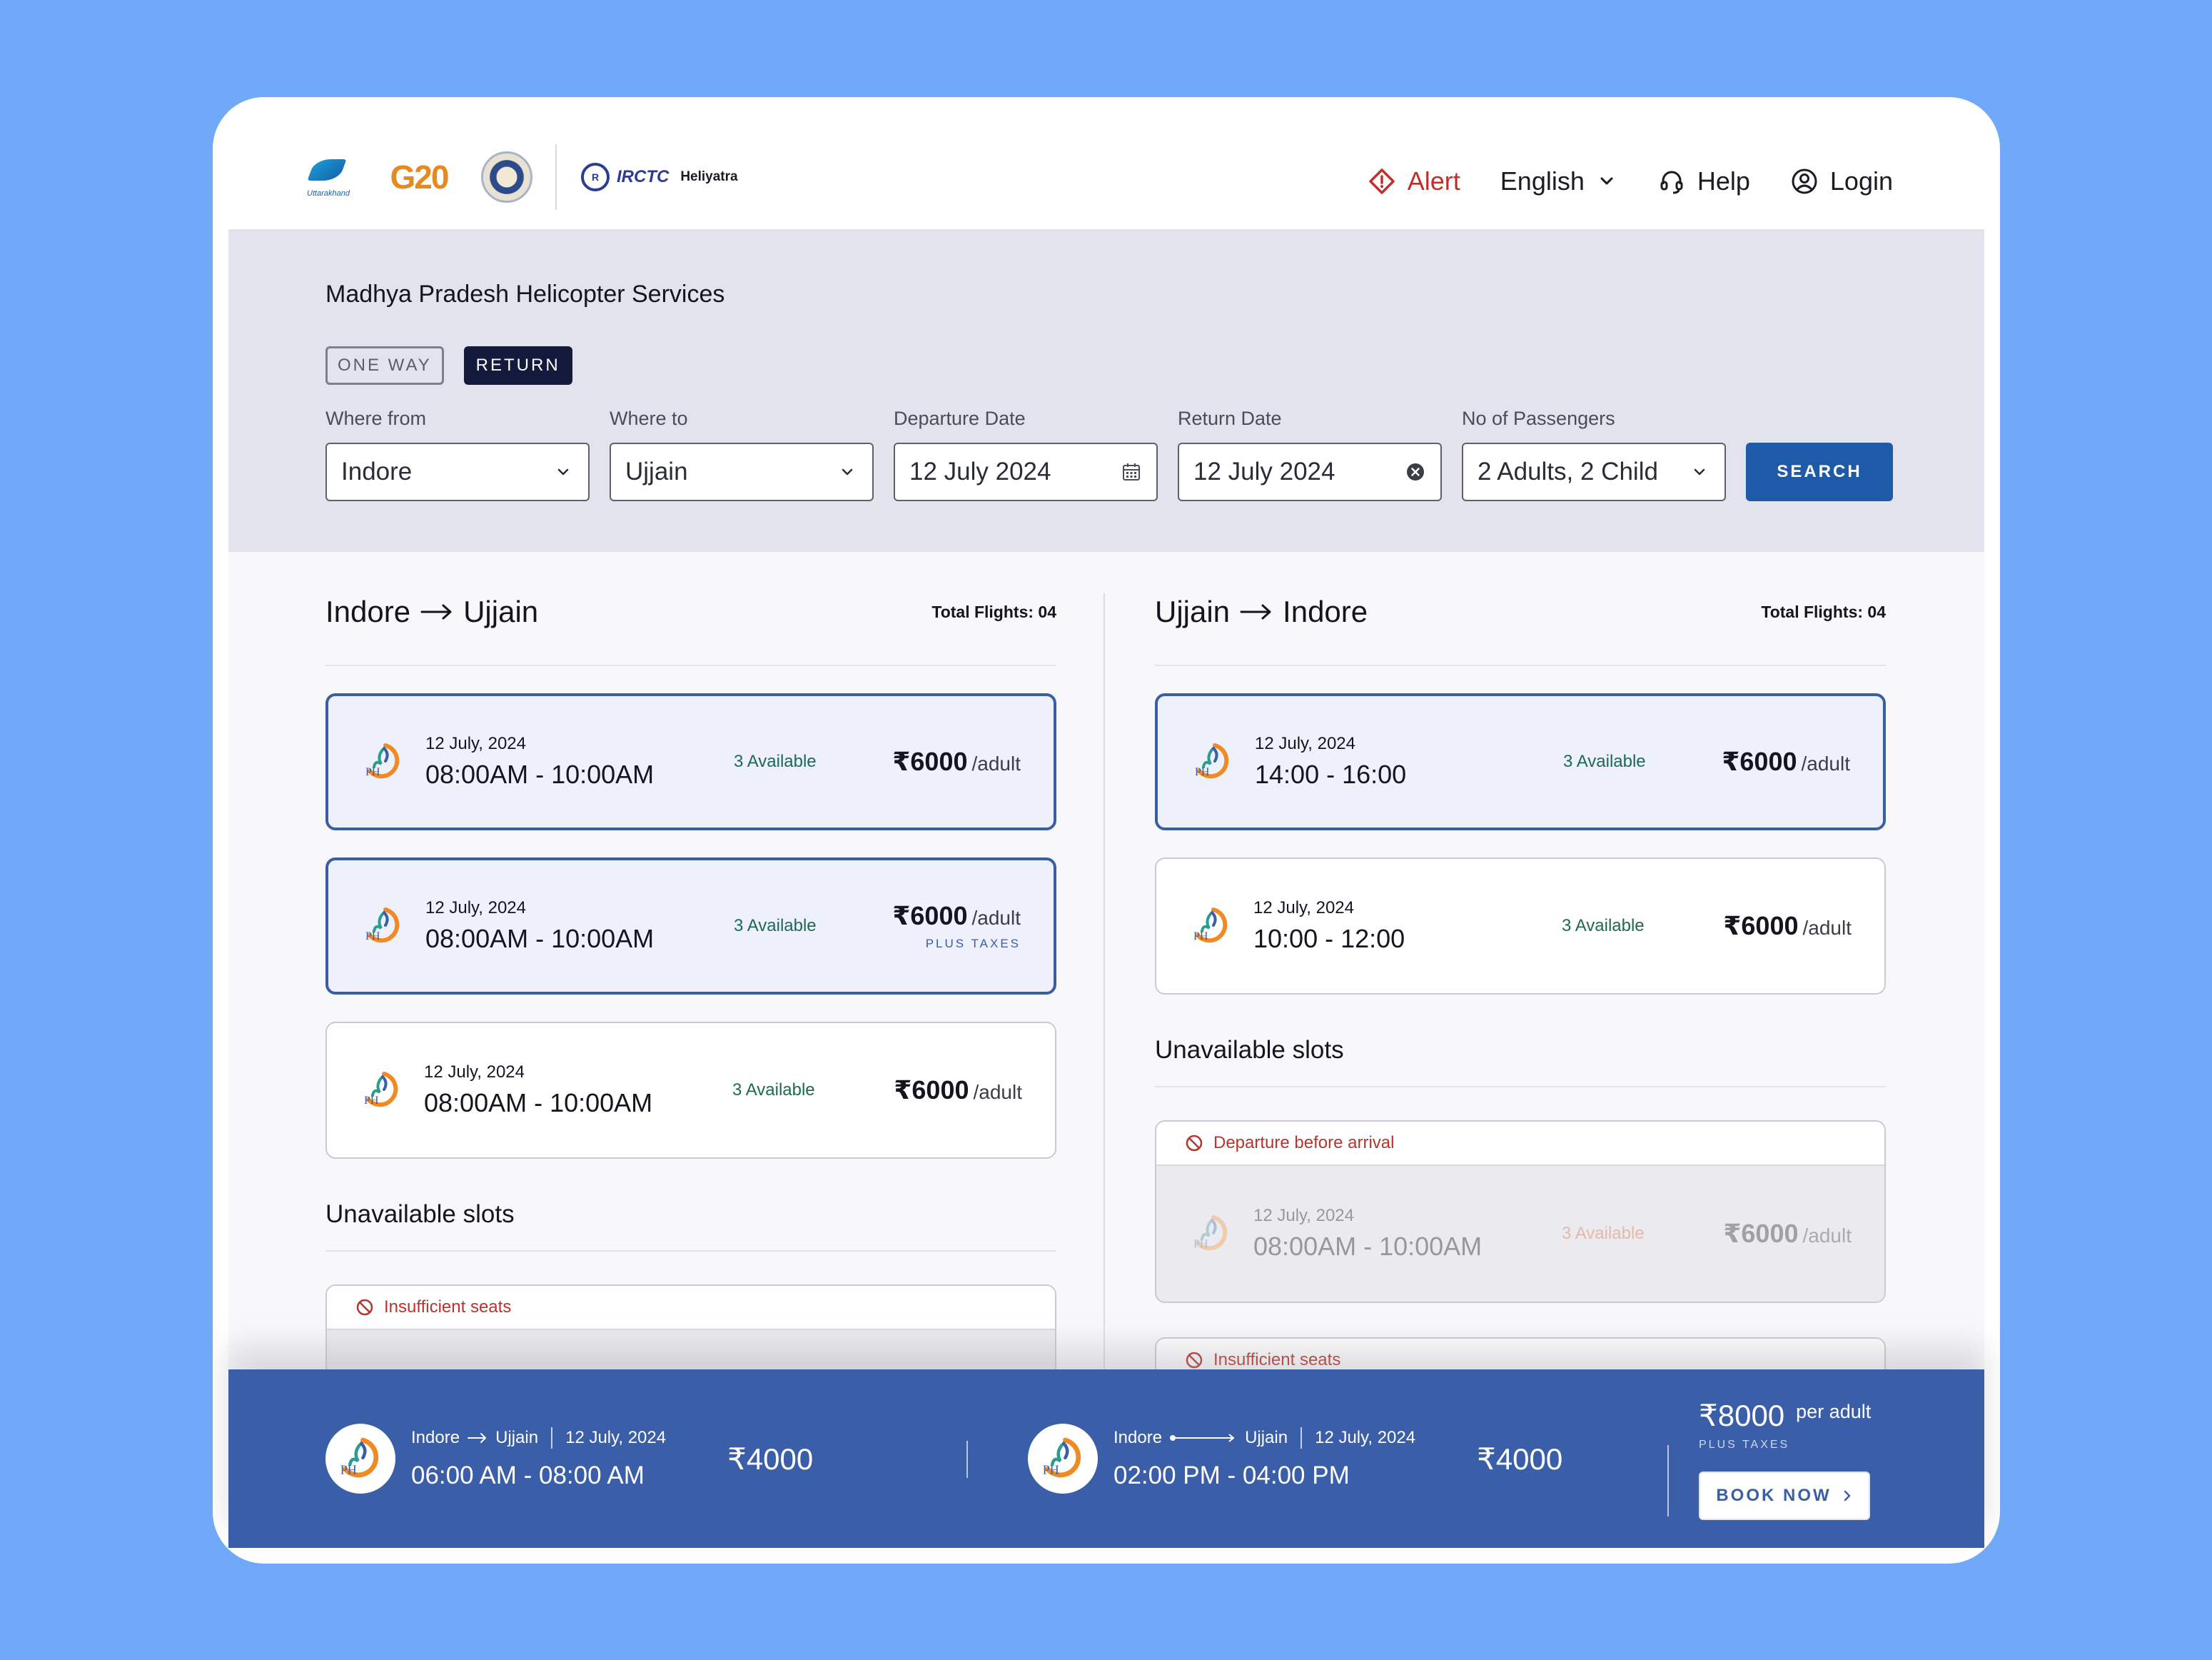  Describe the element at coordinates (506, 177) in the screenshot. I see `government-seal-logo` at that location.